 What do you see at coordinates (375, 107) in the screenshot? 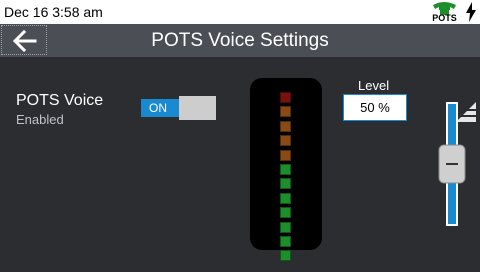
I see `level-value-field: 50 %` at bounding box center [375, 107].